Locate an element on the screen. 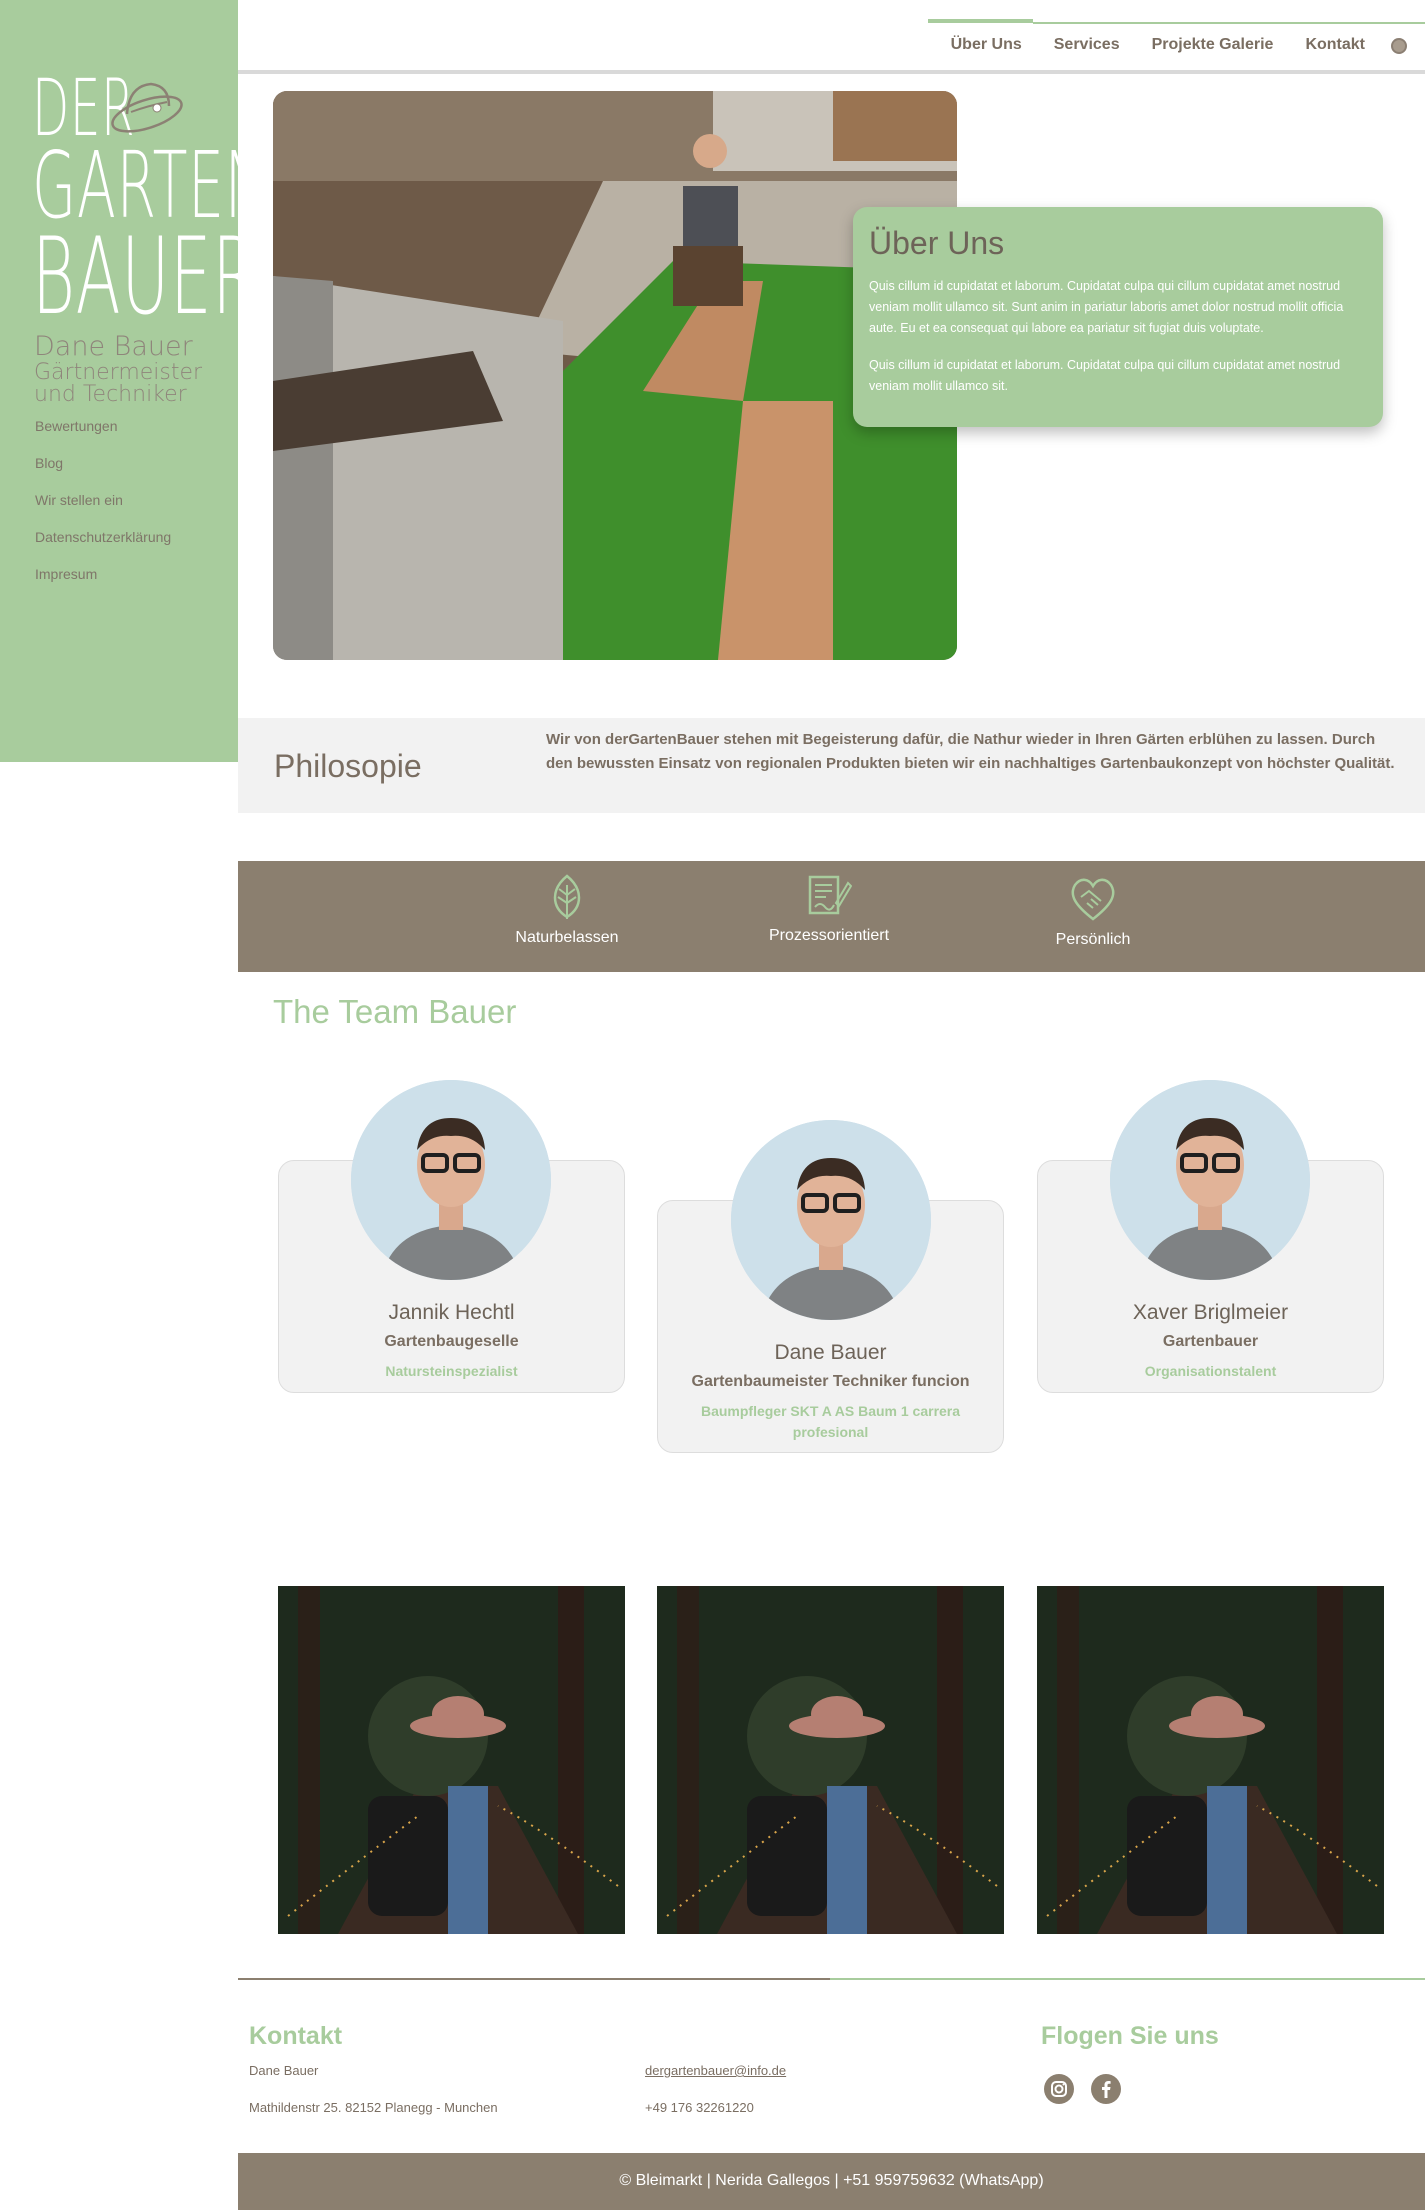 The image size is (1425, 2210). document-pen-icon is located at coordinates (830, 895).